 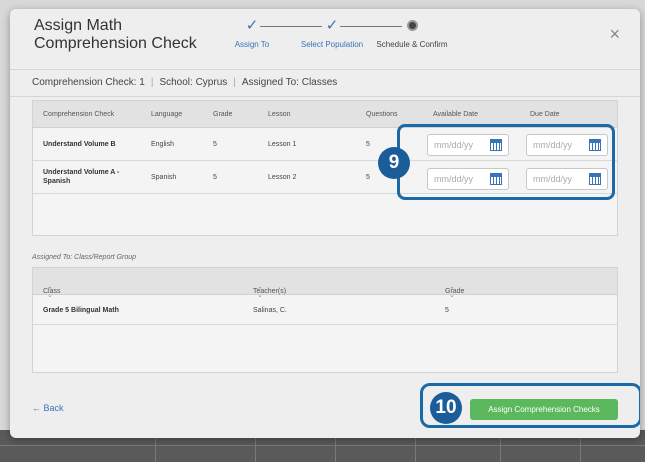 I want to click on summary-check: Comprehension Check: 1, so click(x=88, y=82).